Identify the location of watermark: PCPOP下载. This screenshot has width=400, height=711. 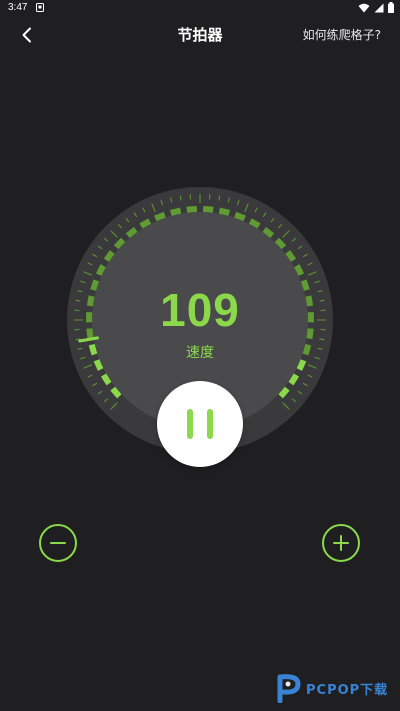
(332, 688).